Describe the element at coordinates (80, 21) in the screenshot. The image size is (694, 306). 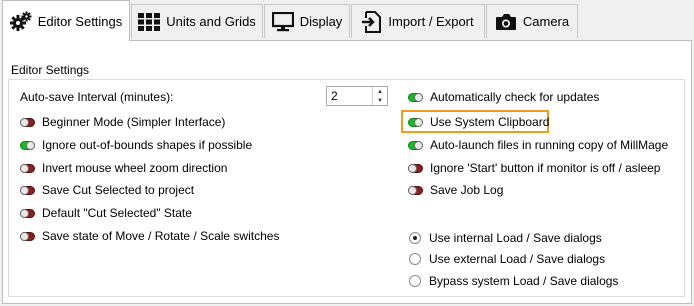
I see `tab-label: Editor Settings` at that location.